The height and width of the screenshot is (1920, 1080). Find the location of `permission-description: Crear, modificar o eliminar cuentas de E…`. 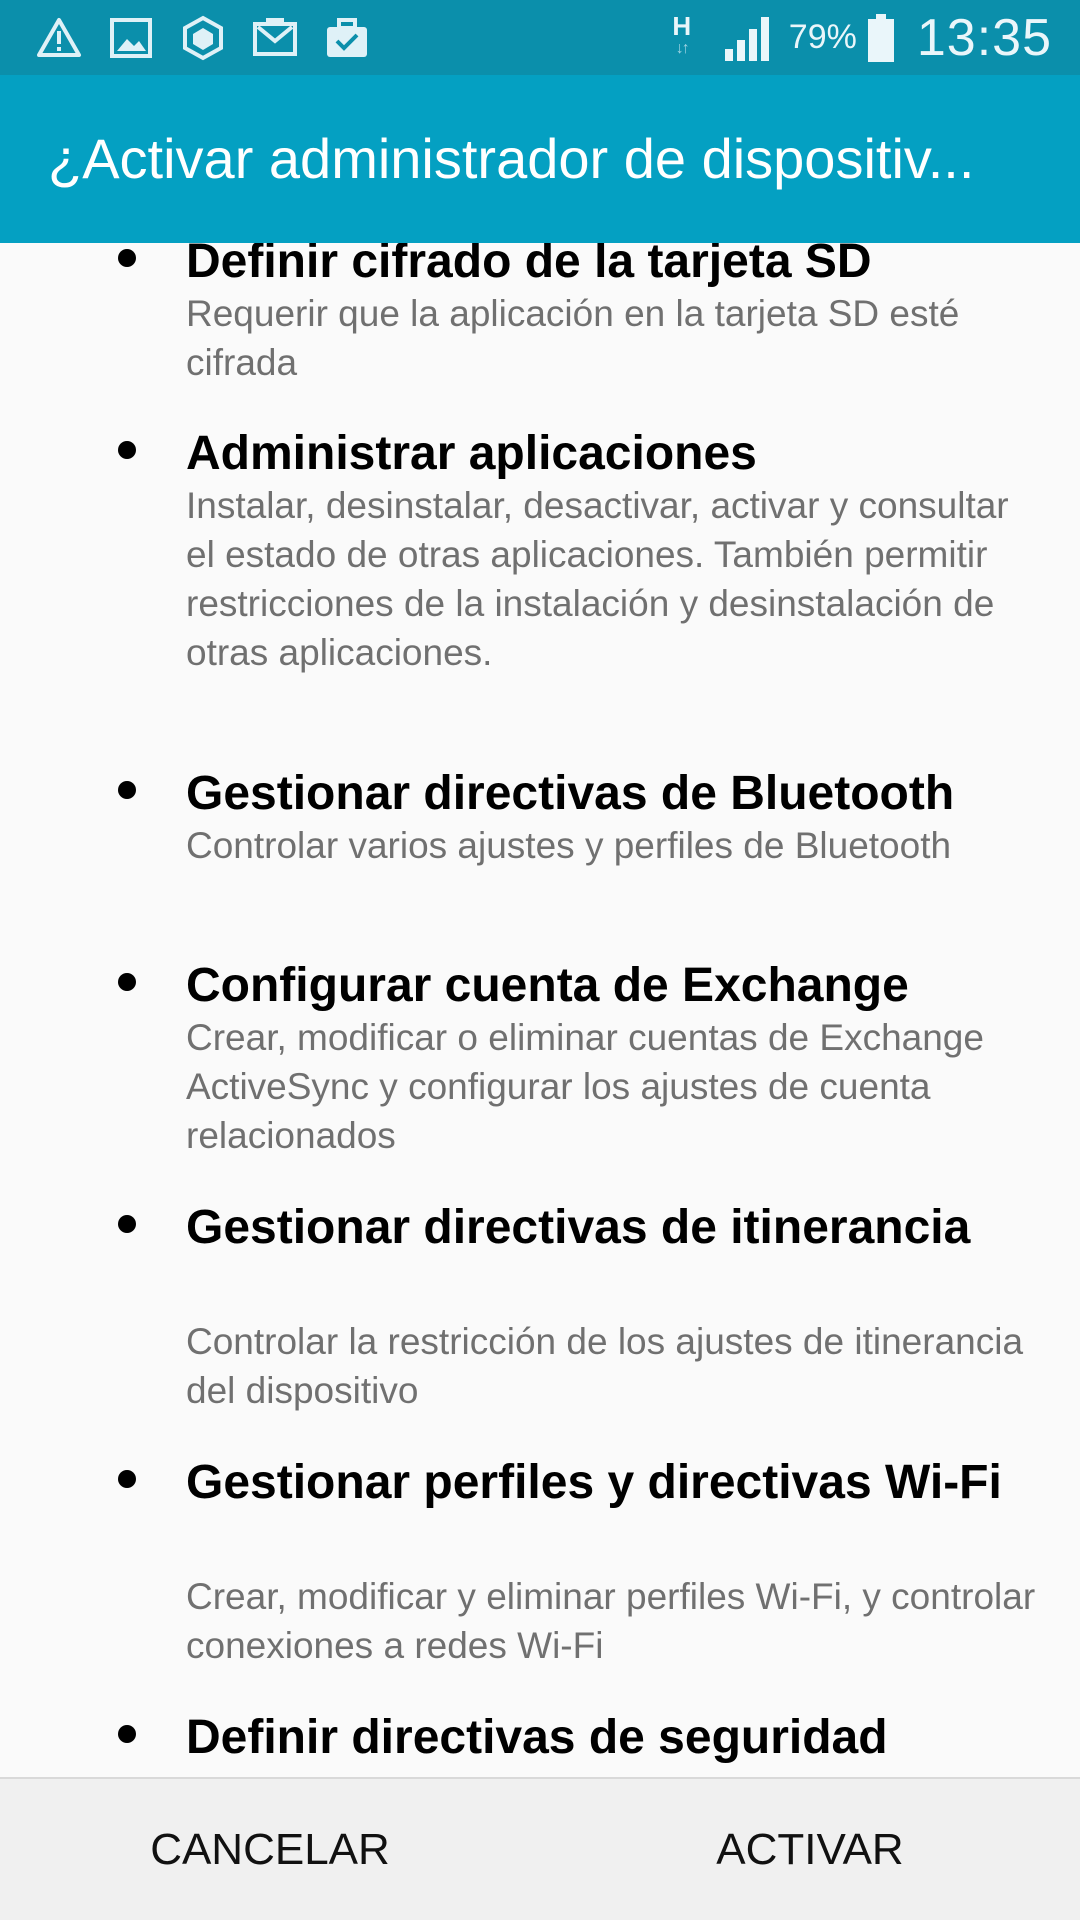

permission-description: Crear, modificar o eliminar cuentas de E… is located at coordinates (585, 1086).